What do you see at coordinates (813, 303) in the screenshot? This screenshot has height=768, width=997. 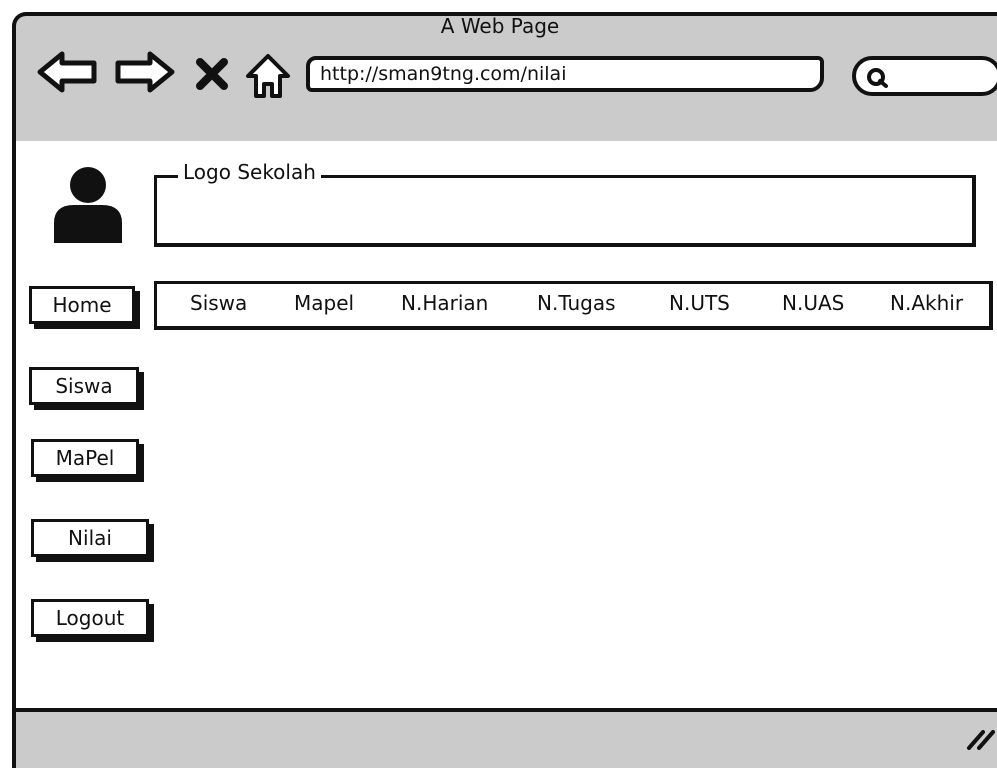 I see `menu-item-n-uas: N.UAS` at bounding box center [813, 303].